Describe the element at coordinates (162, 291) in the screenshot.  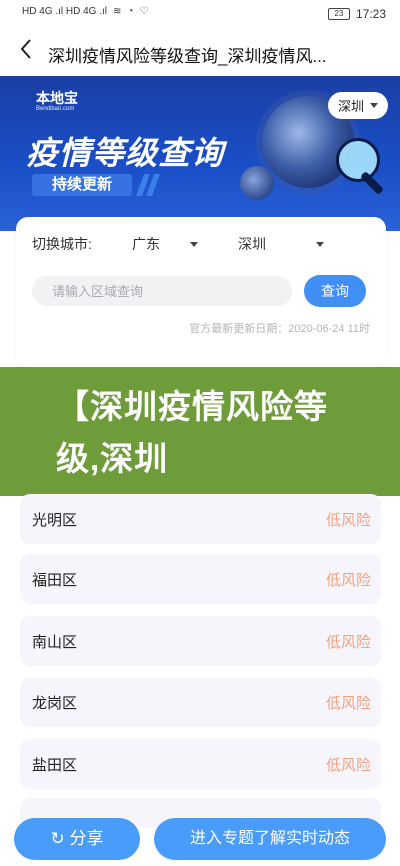
I see `district-search-input` at that location.